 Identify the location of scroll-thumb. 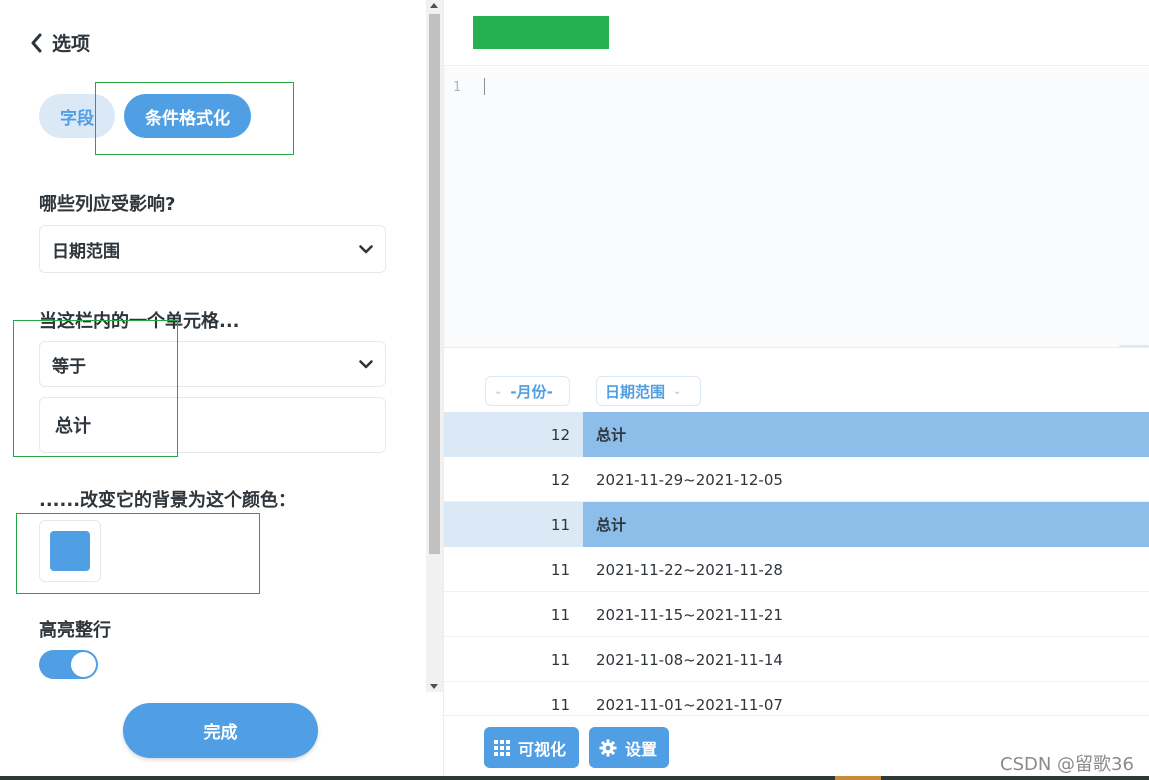
(434, 284).